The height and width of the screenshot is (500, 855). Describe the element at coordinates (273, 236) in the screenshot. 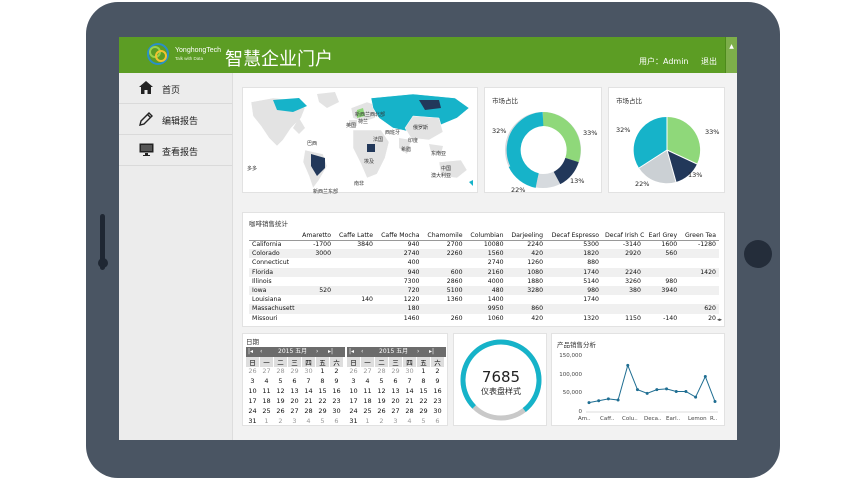

I see `column-header` at that location.